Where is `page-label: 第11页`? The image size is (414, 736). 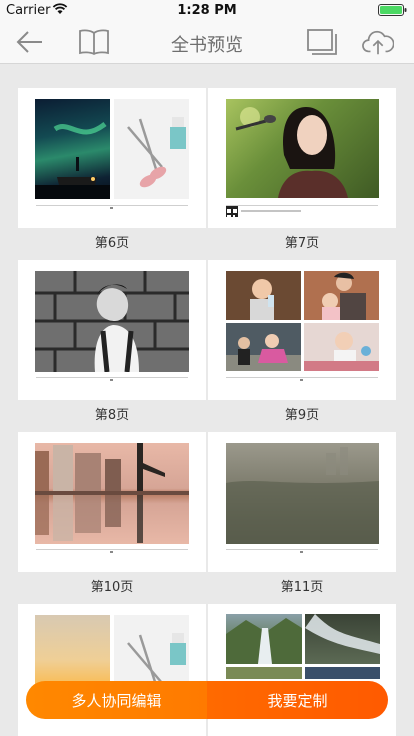
page-label: 第11页 is located at coordinates (302, 587).